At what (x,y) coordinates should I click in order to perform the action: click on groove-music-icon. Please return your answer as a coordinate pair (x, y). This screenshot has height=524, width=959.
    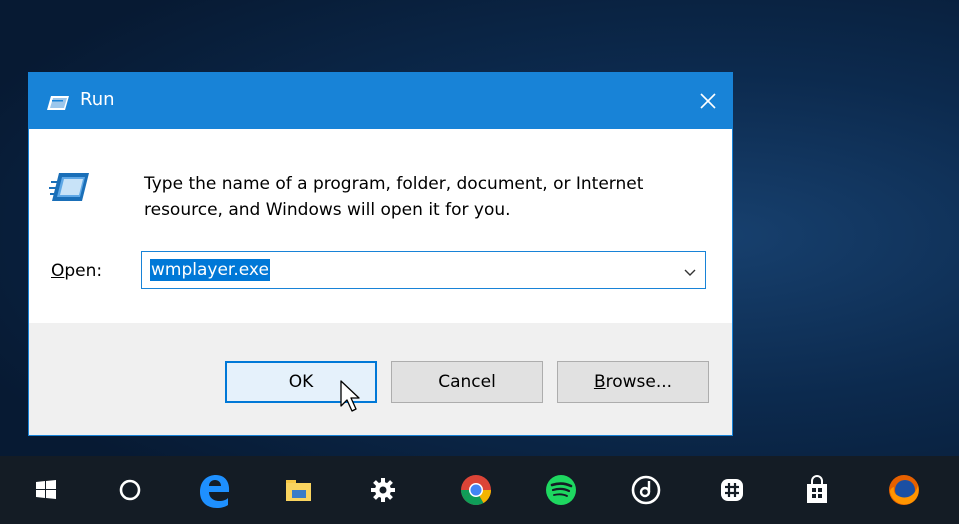
    Looking at the image, I should click on (646, 490).